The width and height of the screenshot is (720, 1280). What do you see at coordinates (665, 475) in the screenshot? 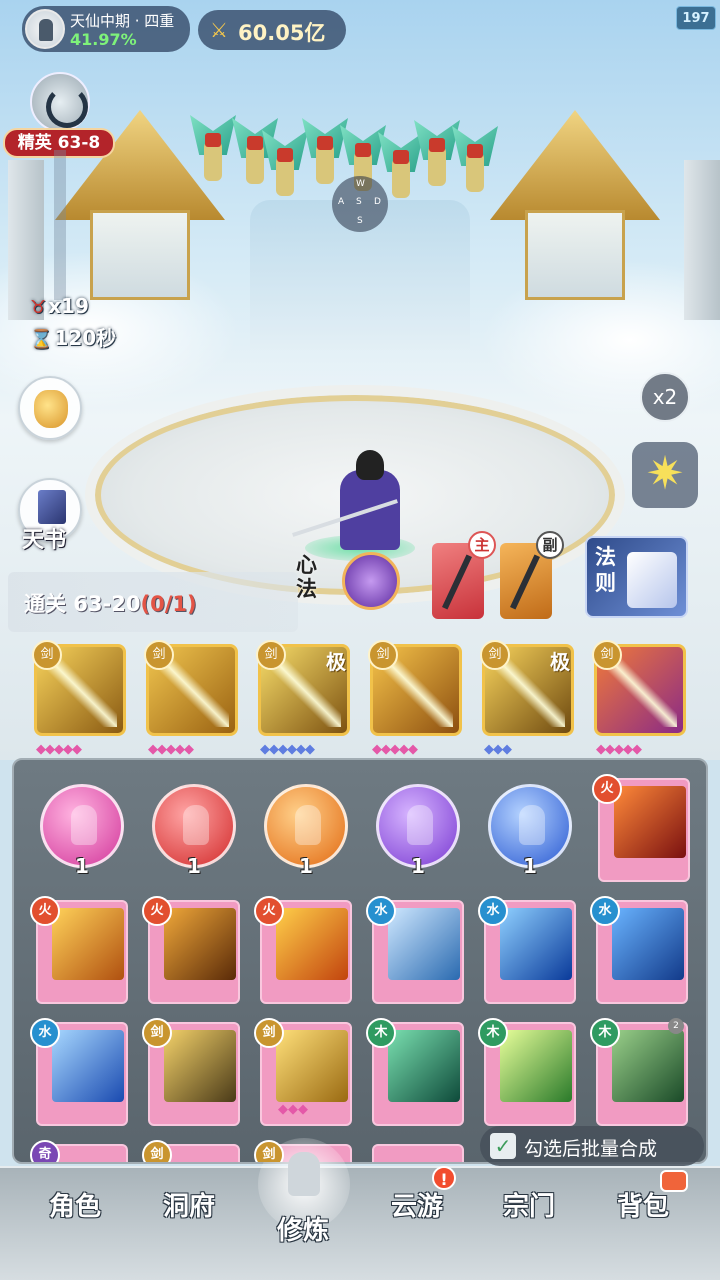
I see `star-skill-button: ✷` at bounding box center [665, 475].